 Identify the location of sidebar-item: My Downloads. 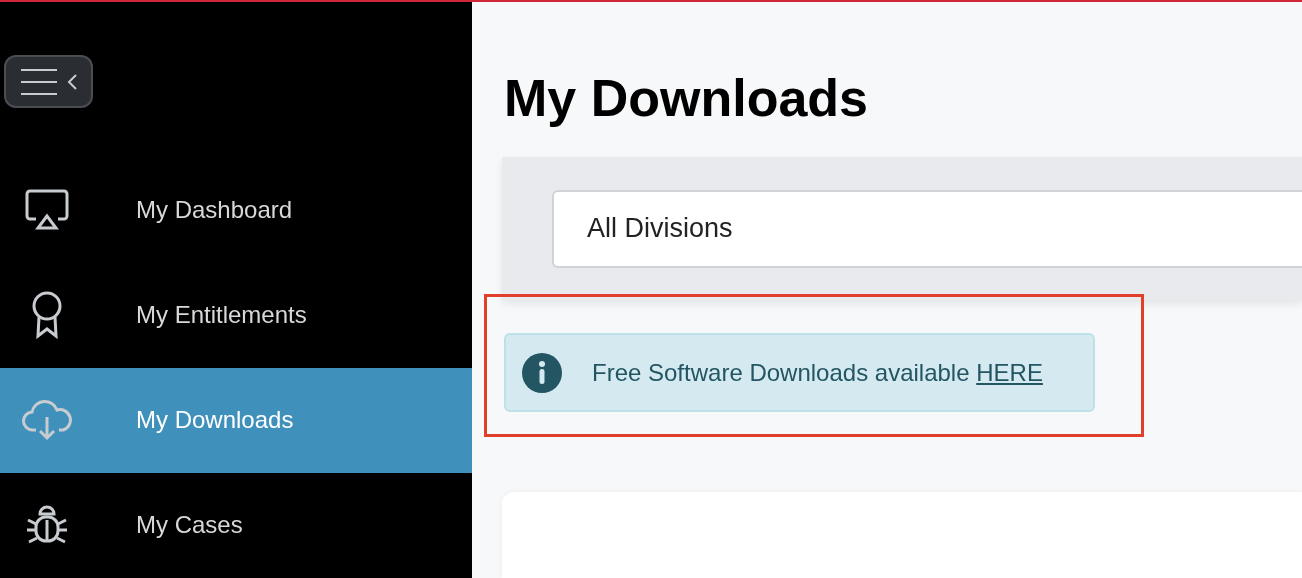
(236, 420).